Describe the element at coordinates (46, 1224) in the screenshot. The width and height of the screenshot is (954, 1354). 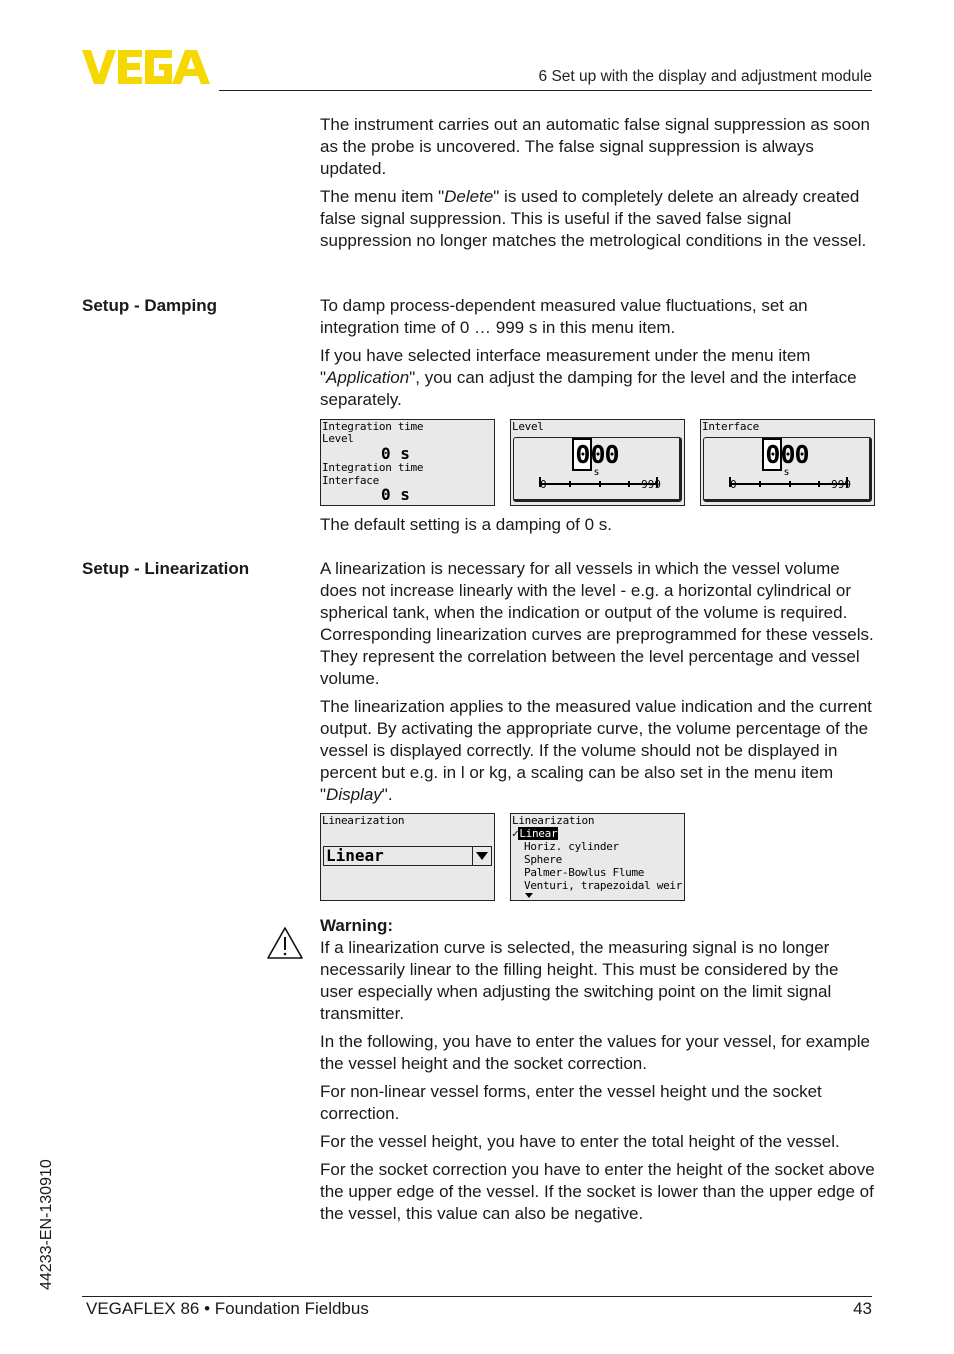
I see `document-id: 44233-EN-130910` at that location.